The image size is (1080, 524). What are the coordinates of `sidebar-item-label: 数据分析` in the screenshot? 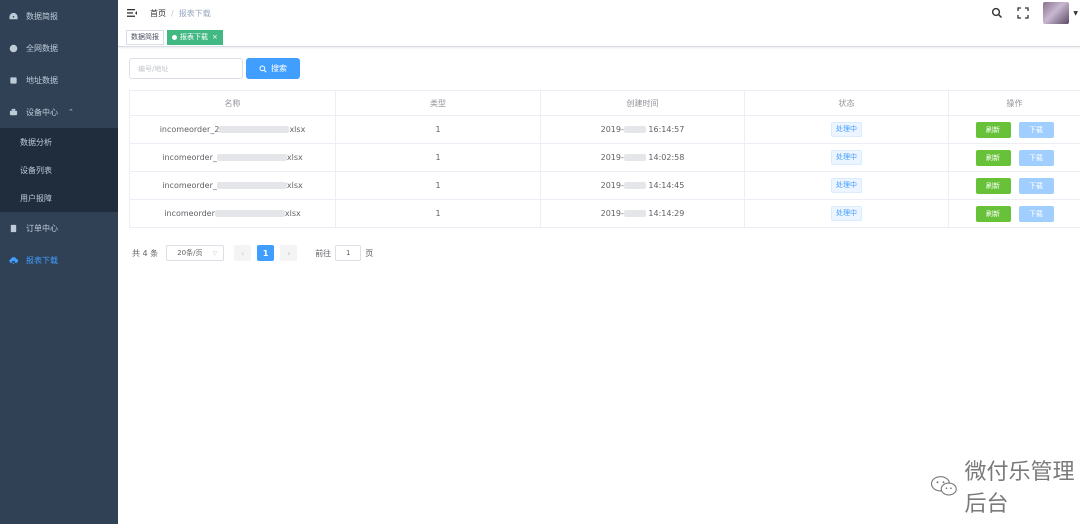 It's located at (36, 142).